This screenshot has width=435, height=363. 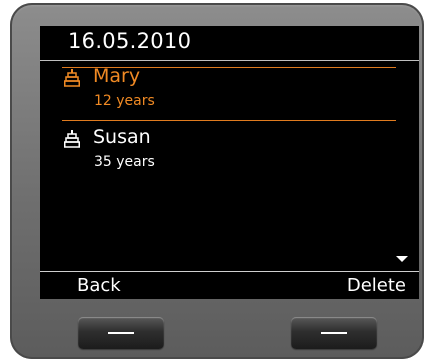 I want to click on scroll-down-icon, so click(x=402, y=259).